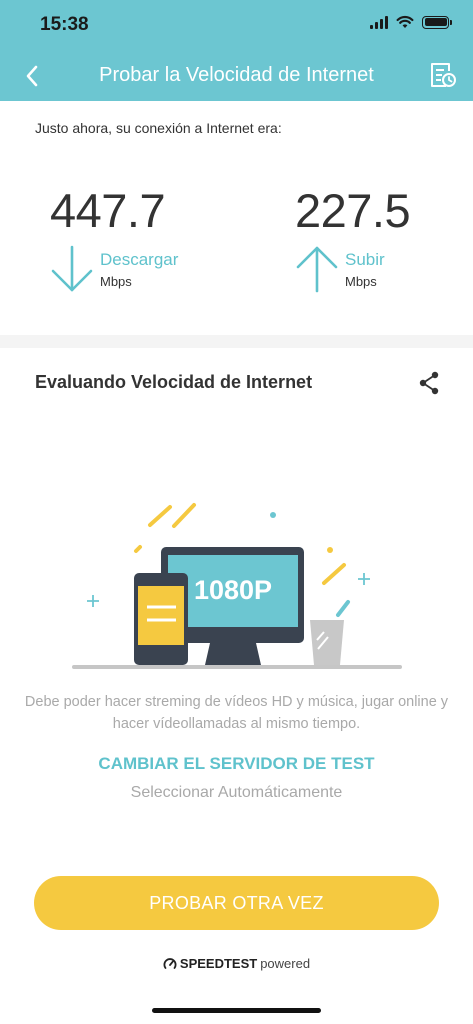 Image resolution: width=473 pixels, height=1024 pixels. I want to click on cellular-signal-icon, so click(379, 22).